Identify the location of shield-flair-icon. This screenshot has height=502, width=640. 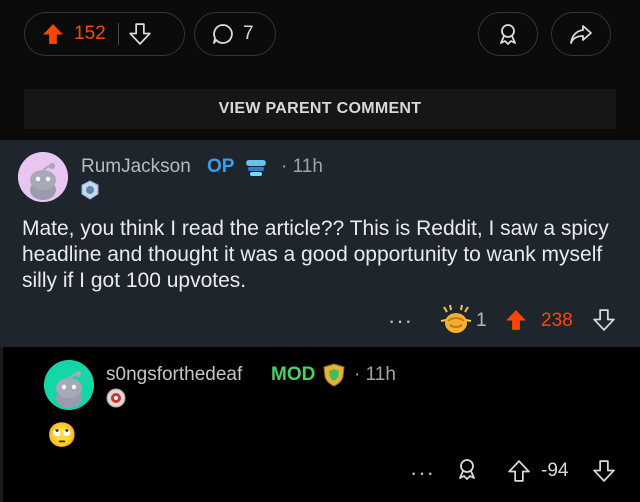
(334, 375).